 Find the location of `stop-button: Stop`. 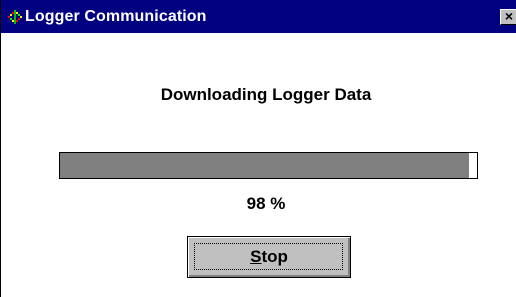

stop-button: Stop is located at coordinates (269, 257).